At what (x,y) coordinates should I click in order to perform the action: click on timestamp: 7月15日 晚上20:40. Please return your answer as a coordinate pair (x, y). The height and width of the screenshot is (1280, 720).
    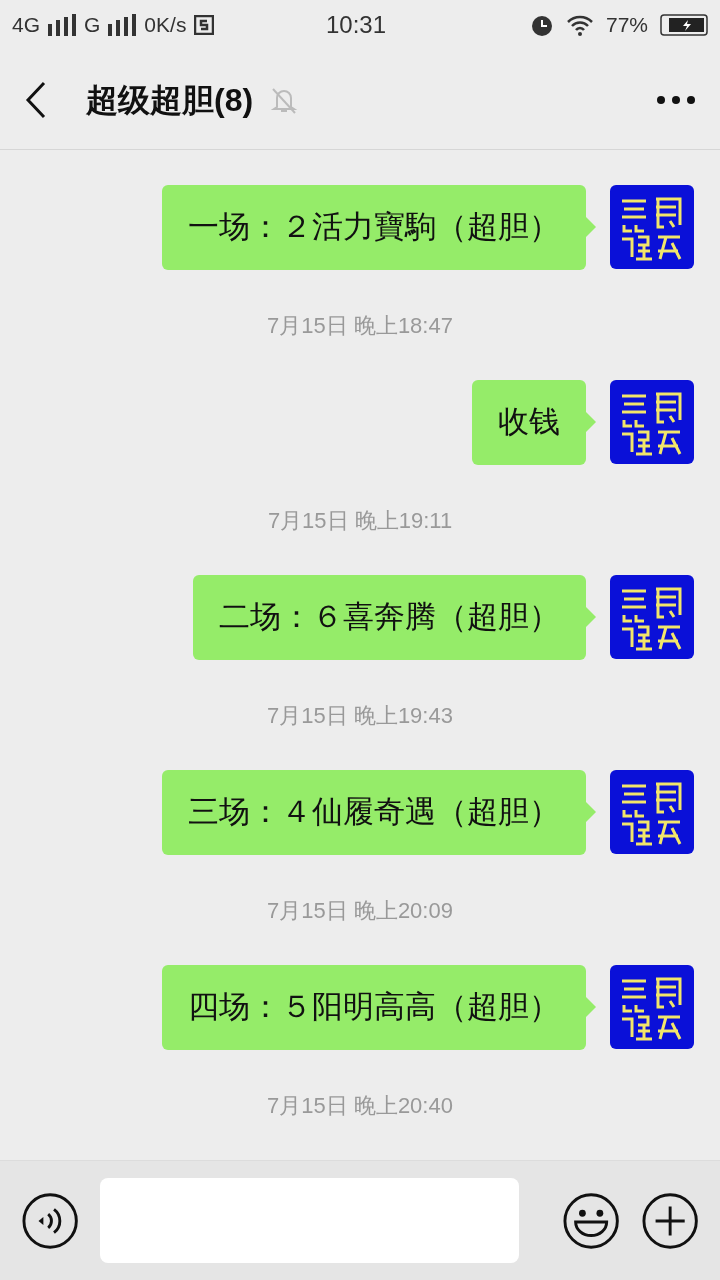
    Looking at the image, I should click on (360, 1105).